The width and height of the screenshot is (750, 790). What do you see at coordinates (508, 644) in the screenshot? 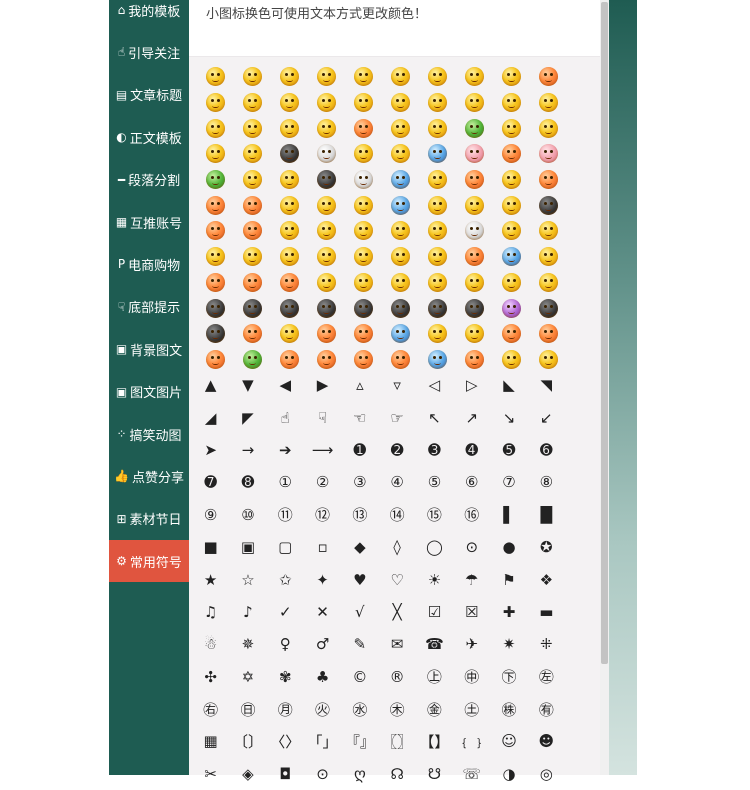
I see `symbol-cell: ✷` at bounding box center [508, 644].